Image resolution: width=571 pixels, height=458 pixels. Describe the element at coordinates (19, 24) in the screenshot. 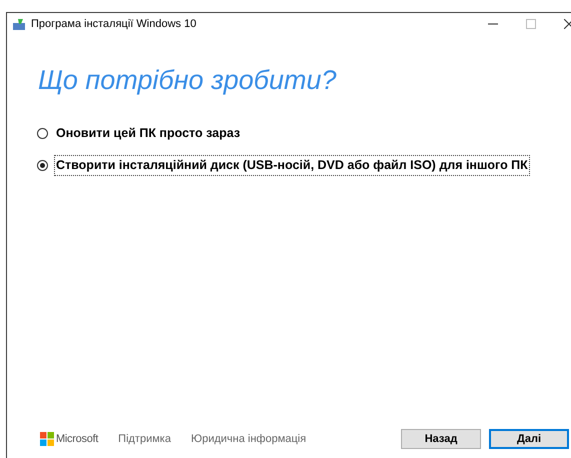

I see `setup-icon` at that location.